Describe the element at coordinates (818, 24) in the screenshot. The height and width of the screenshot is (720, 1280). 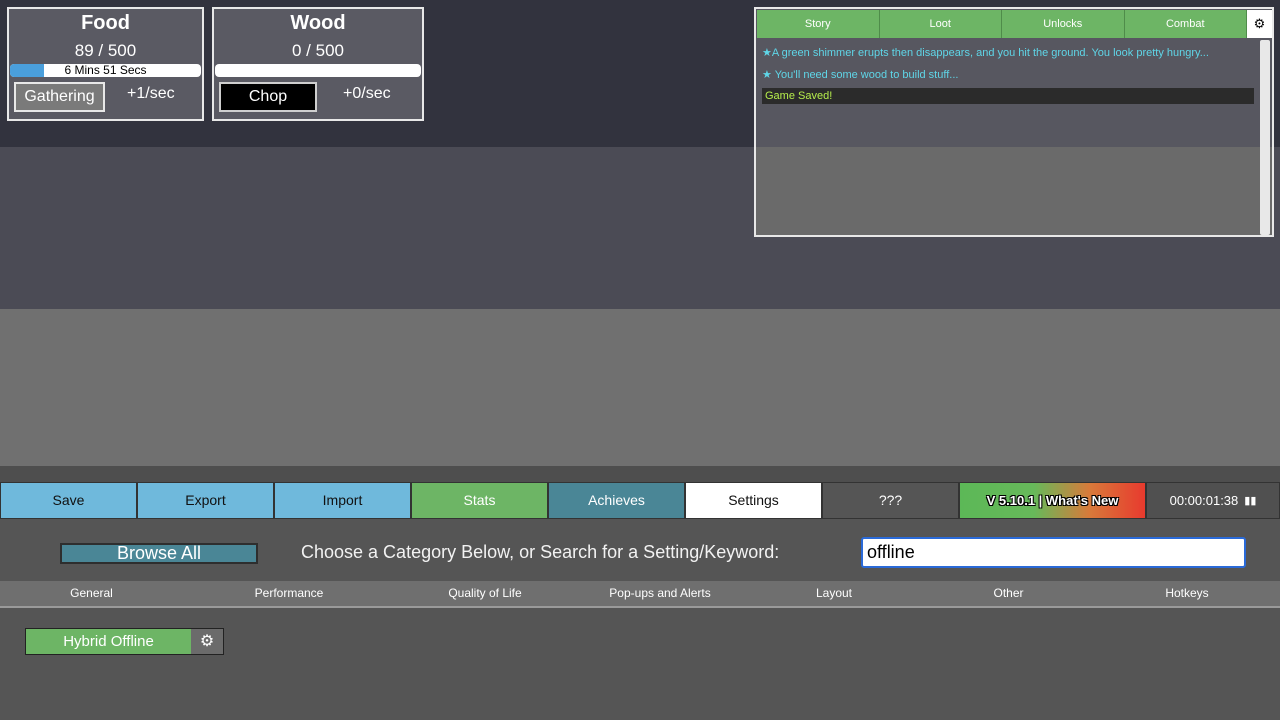
I see `log-tab-story: Story` at that location.